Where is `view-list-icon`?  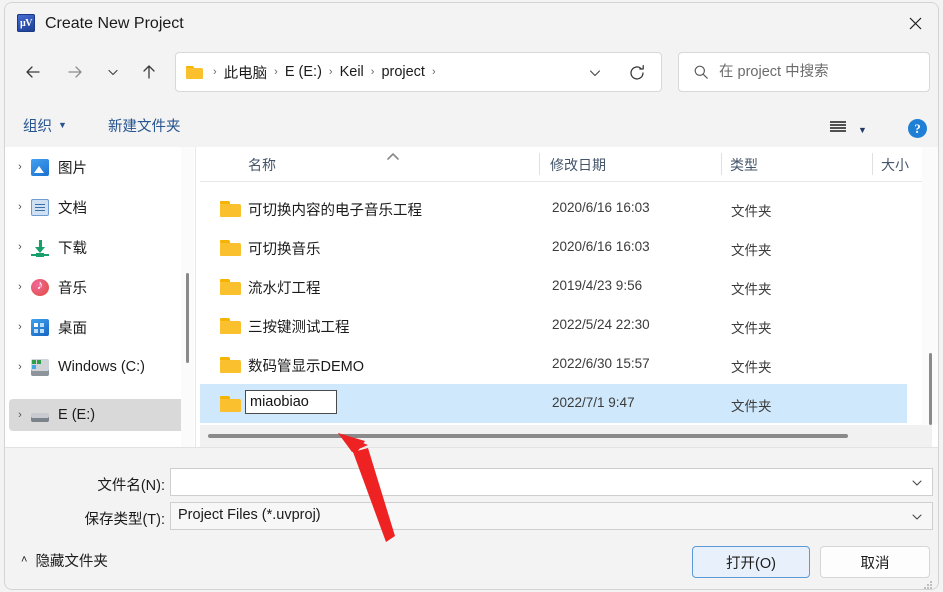 view-list-icon is located at coordinates (838, 127).